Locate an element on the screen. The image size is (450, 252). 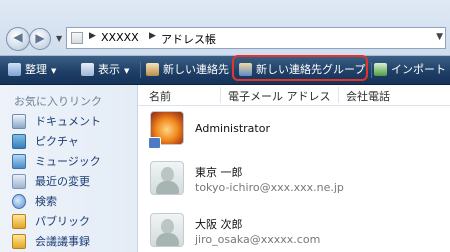
back-arrow-icon: ◀ is located at coordinates (18, 37).